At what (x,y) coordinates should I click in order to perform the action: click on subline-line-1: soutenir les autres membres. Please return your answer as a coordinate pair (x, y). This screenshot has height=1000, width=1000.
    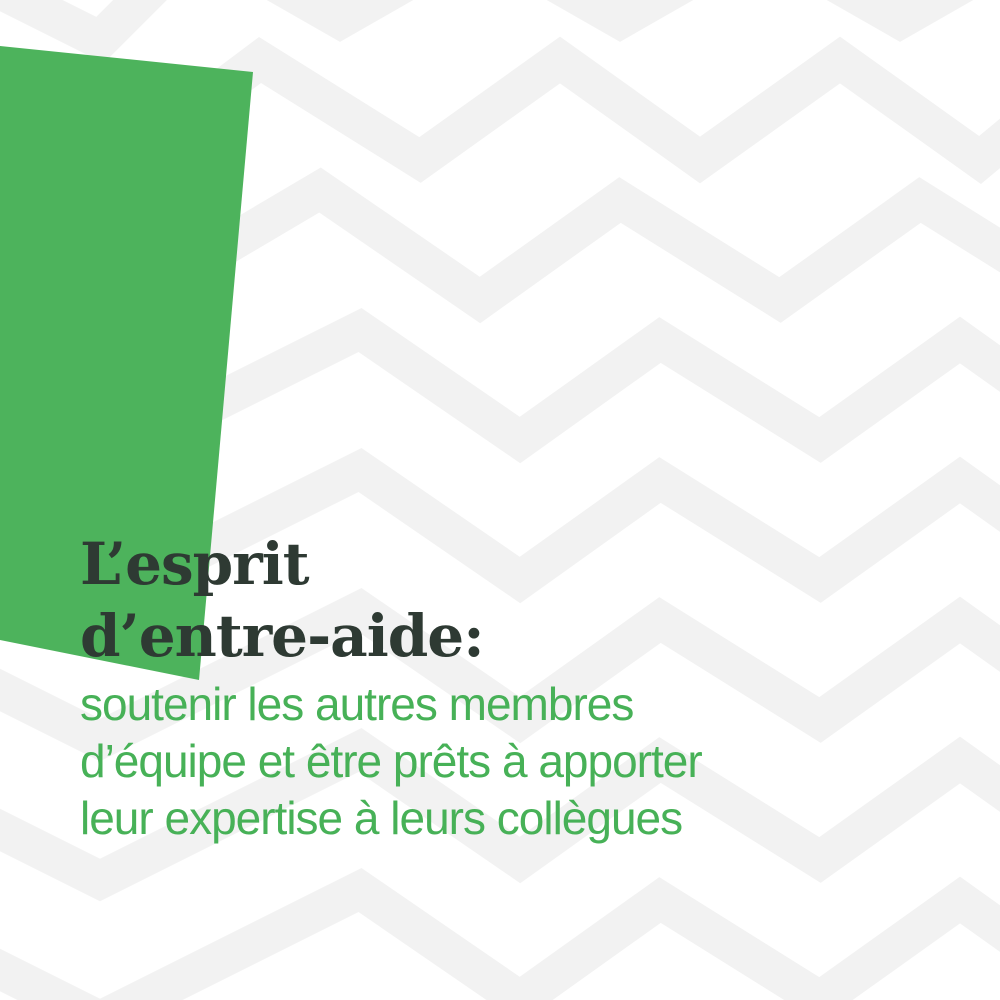
    Looking at the image, I should click on (357, 704).